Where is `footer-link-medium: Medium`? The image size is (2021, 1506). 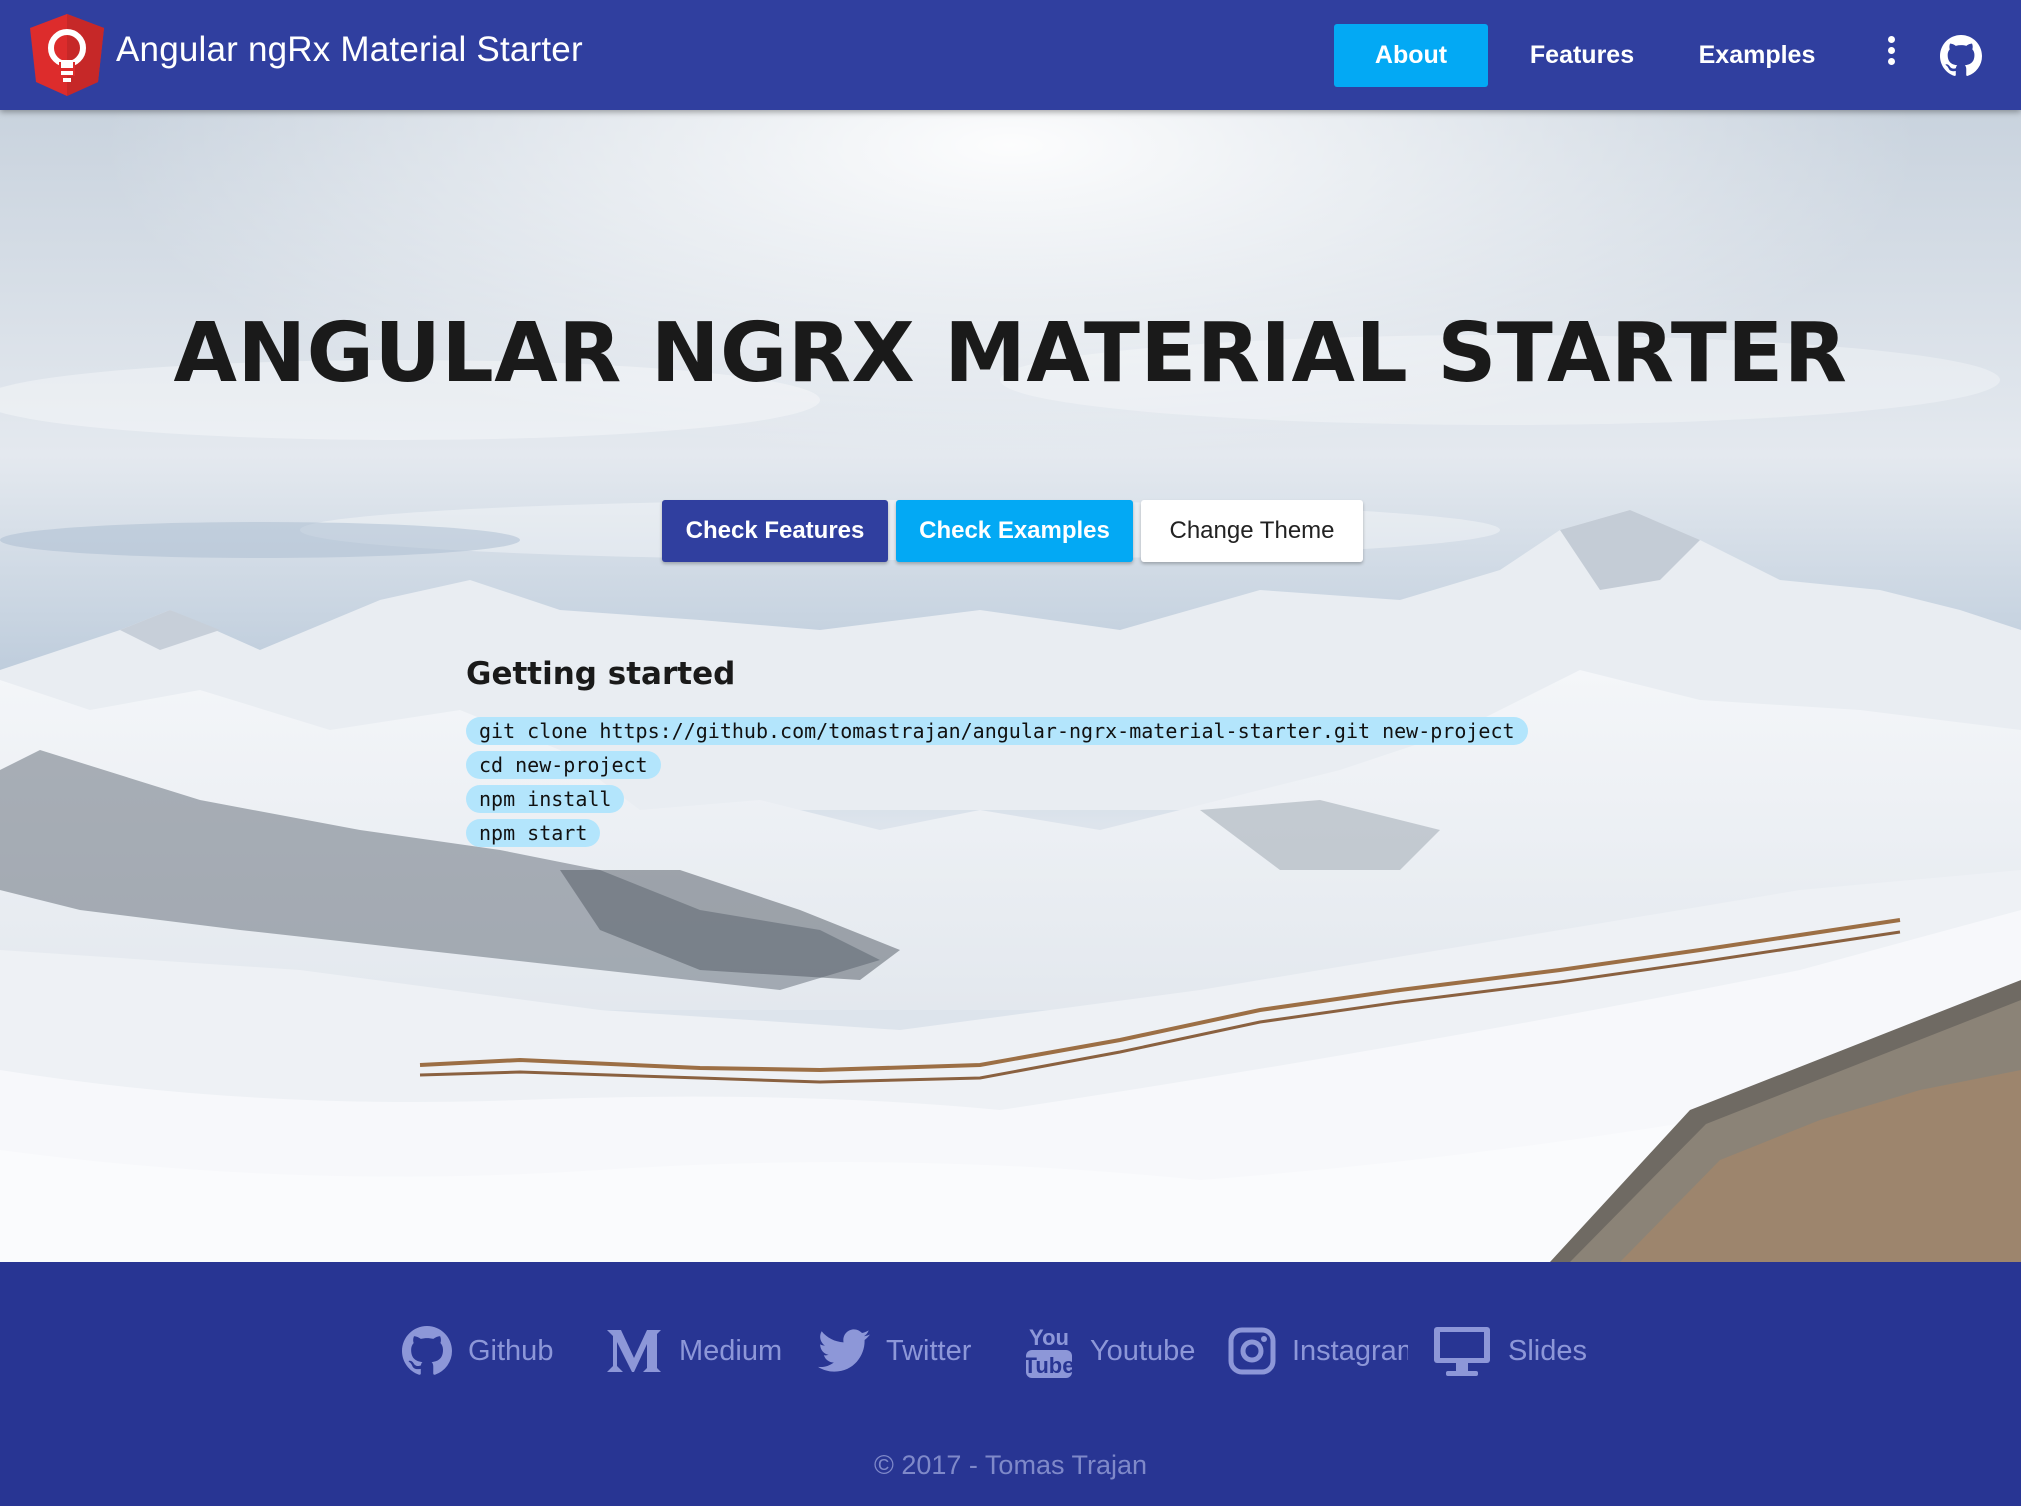 footer-link-medium: Medium is located at coordinates (693, 1351).